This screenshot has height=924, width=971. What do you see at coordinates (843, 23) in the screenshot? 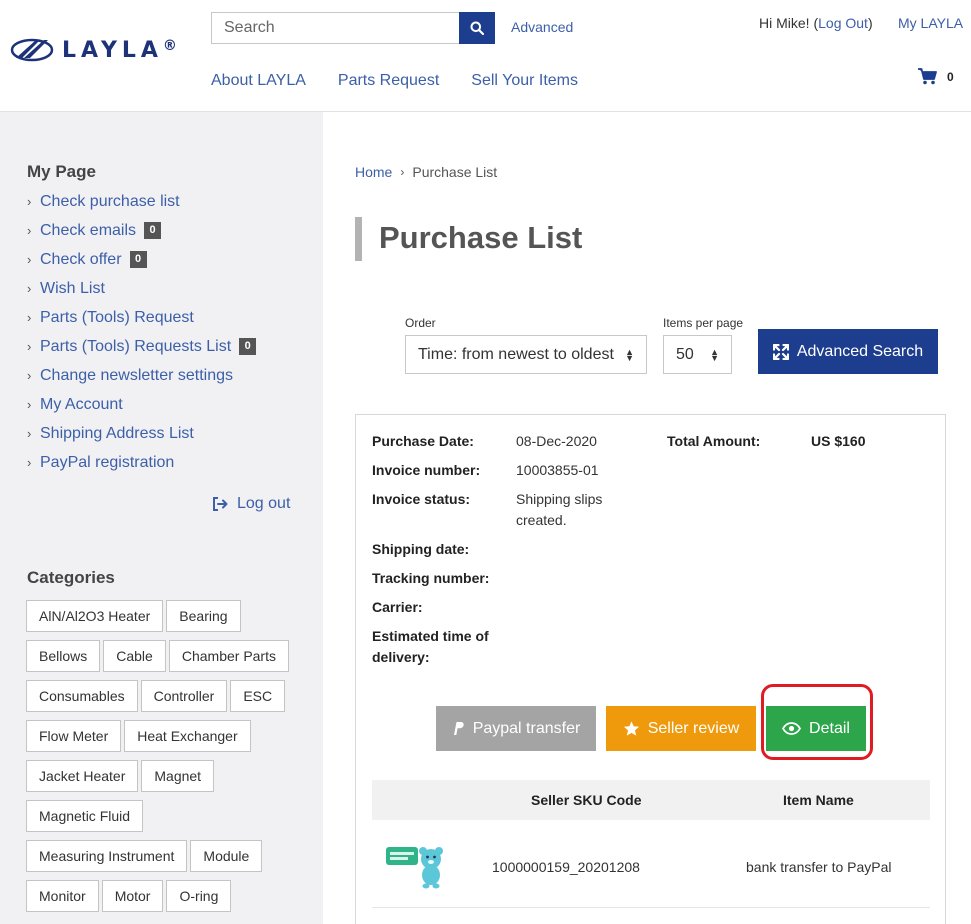
I see `header-logout-link: Log Out` at bounding box center [843, 23].